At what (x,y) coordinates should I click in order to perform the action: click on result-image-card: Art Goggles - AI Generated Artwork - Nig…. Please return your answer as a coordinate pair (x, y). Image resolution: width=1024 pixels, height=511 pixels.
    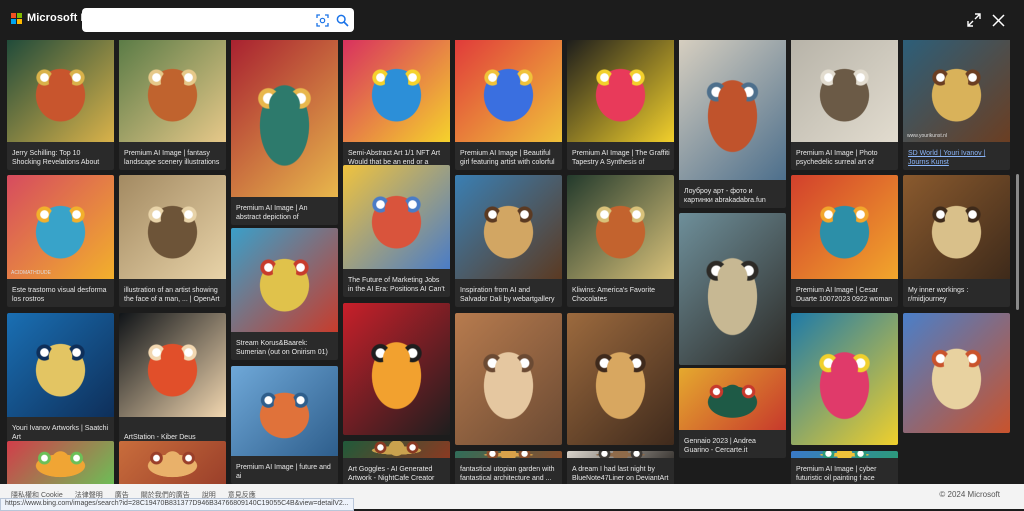
    Looking at the image, I should click on (396, 462).